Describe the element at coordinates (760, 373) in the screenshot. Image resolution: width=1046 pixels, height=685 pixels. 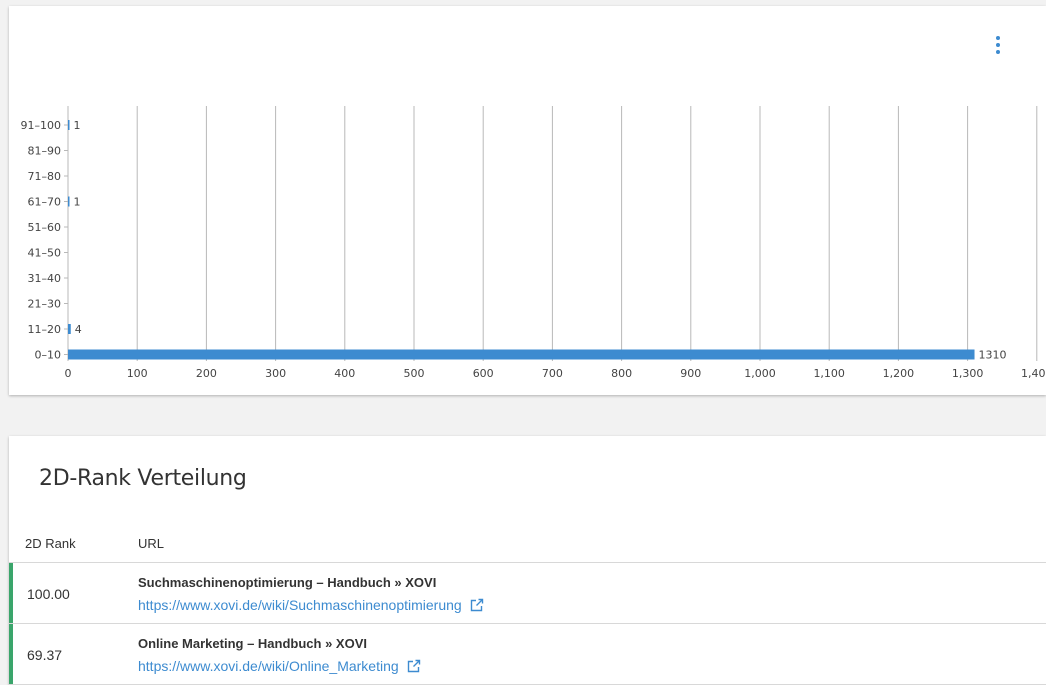
I see `x-tick-label: 1,000` at that location.